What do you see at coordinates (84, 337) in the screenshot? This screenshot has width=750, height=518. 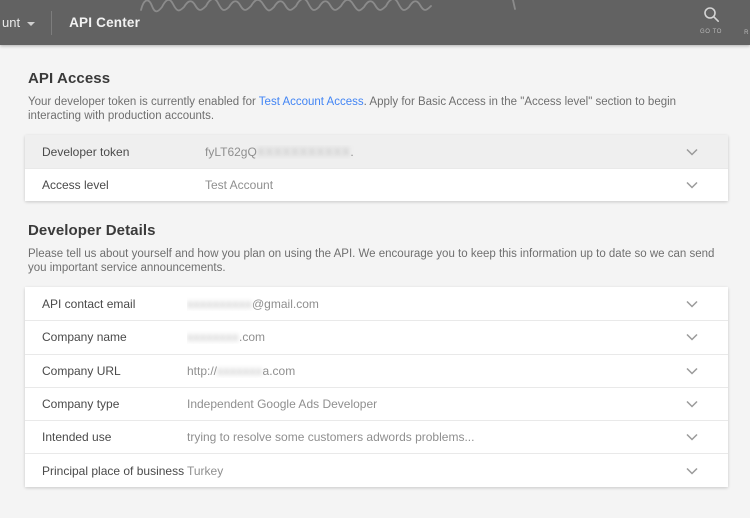 I see `row-label: Company name` at bounding box center [84, 337].